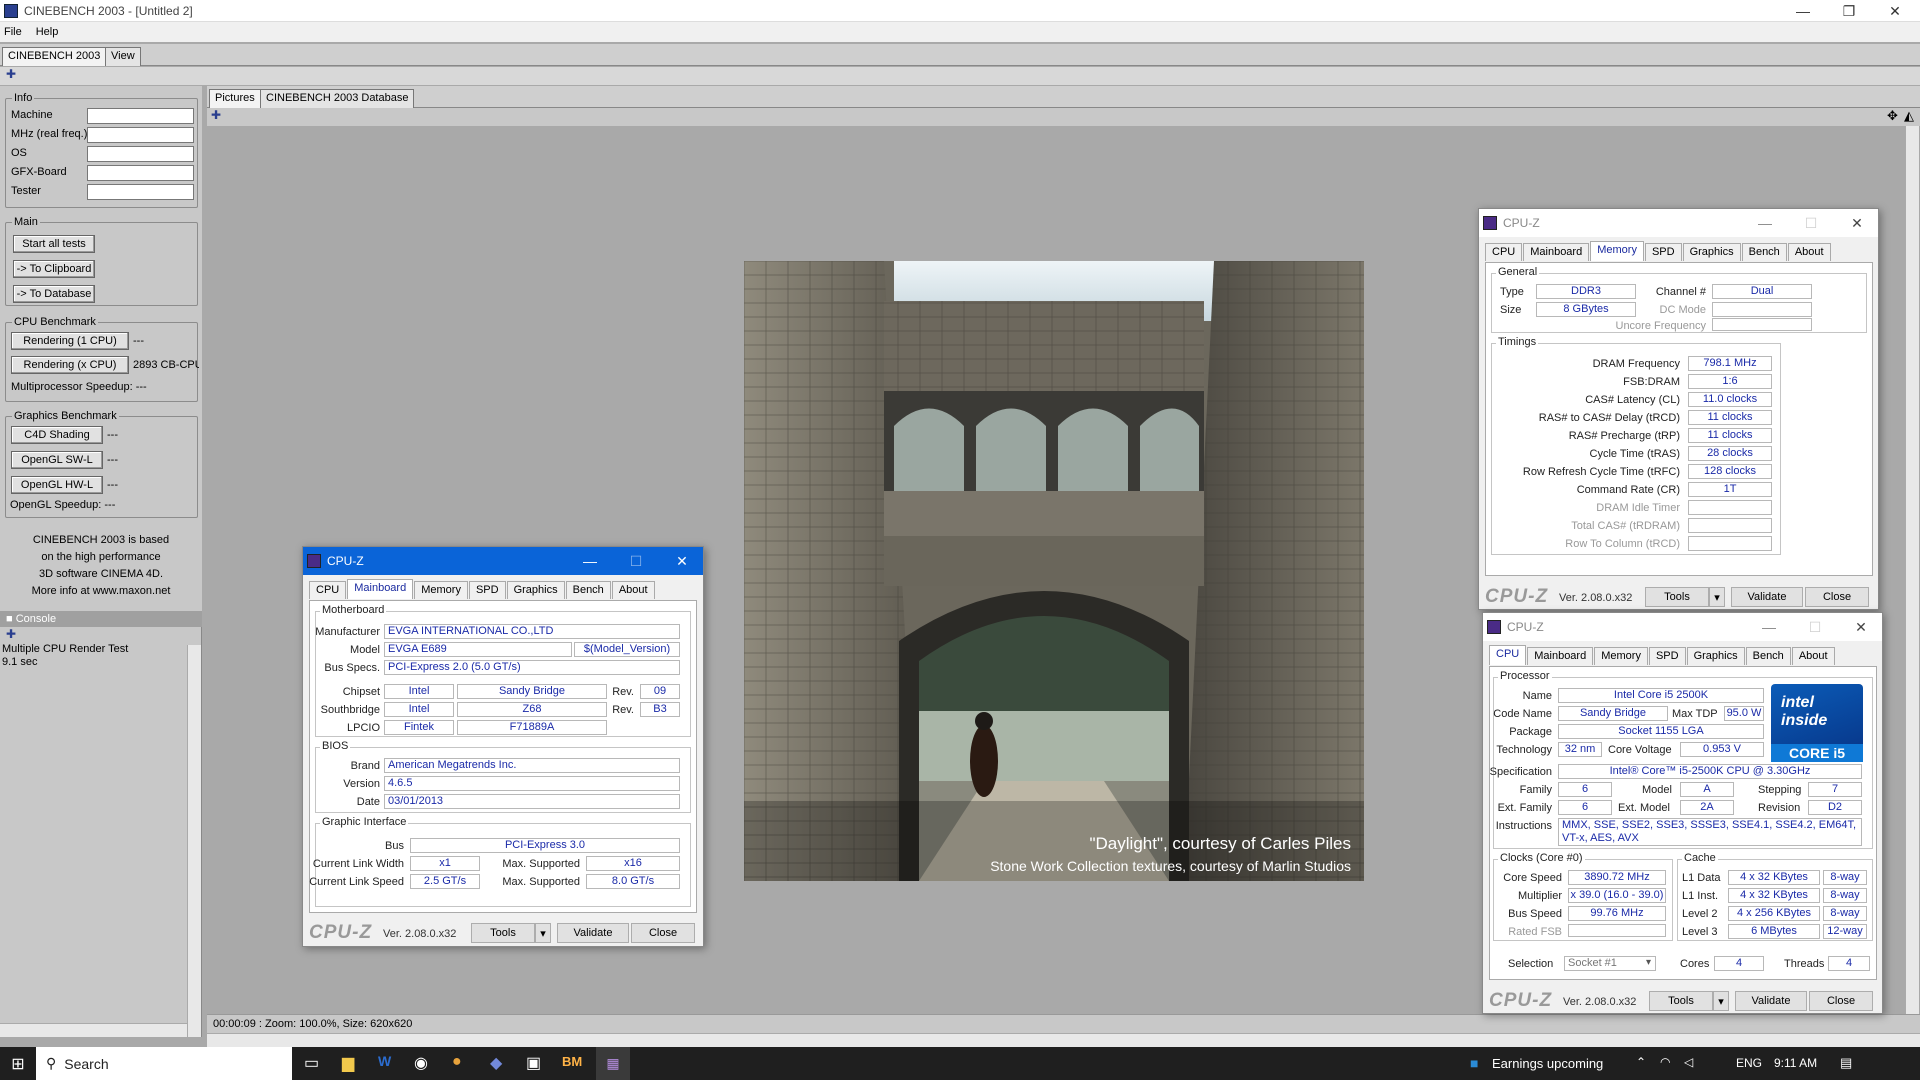 The height and width of the screenshot is (1080, 1920). Describe the element at coordinates (1909, 116) in the screenshot. I see `zoom-icon: ◭` at that location.